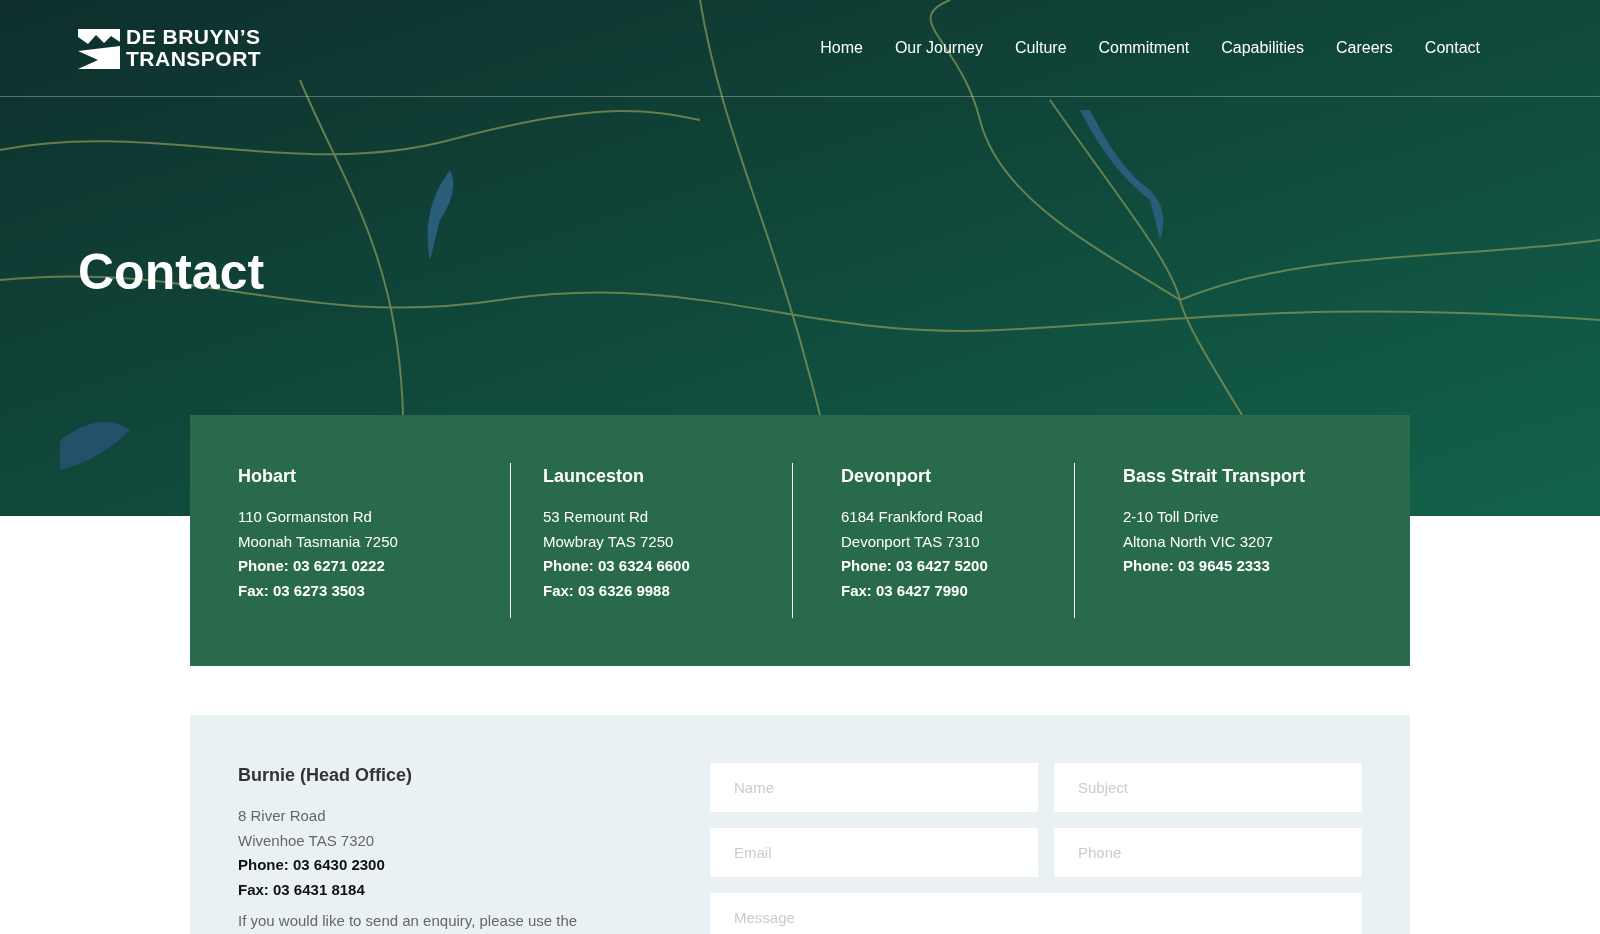  What do you see at coordinates (1197, 566) in the screenshot?
I see `phone-number: Phone: 03 9645 2333` at bounding box center [1197, 566].